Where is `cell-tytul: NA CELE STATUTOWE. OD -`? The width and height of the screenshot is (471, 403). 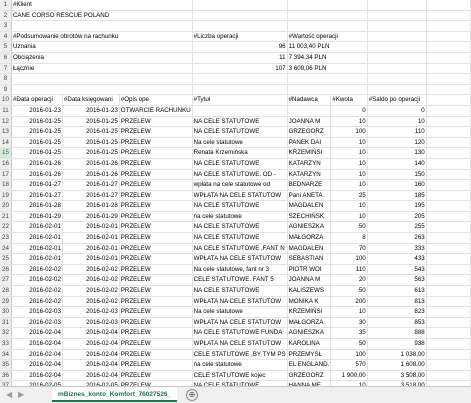
cell-tytul: NA CELE STATUTOWE. OD - is located at coordinates (240, 175).